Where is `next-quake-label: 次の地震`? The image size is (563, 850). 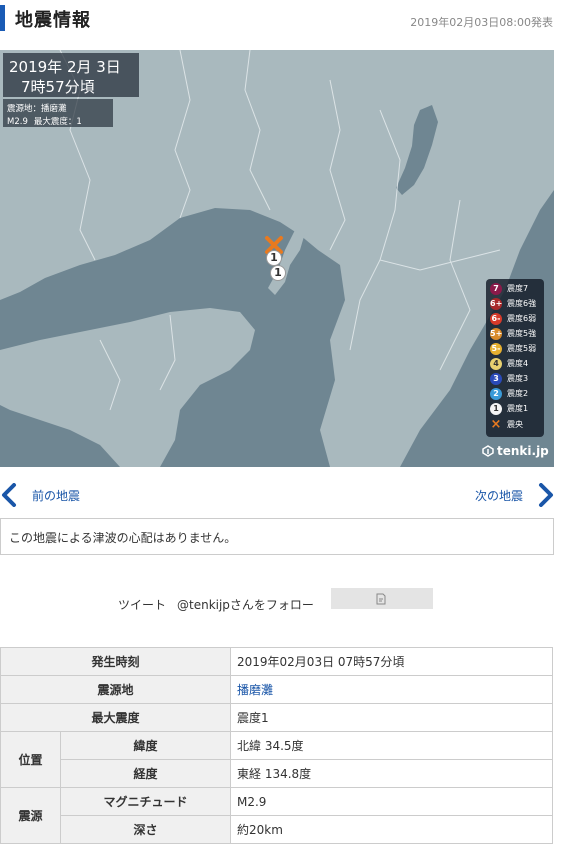 next-quake-label: 次の地震 is located at coordinates (498, 496).